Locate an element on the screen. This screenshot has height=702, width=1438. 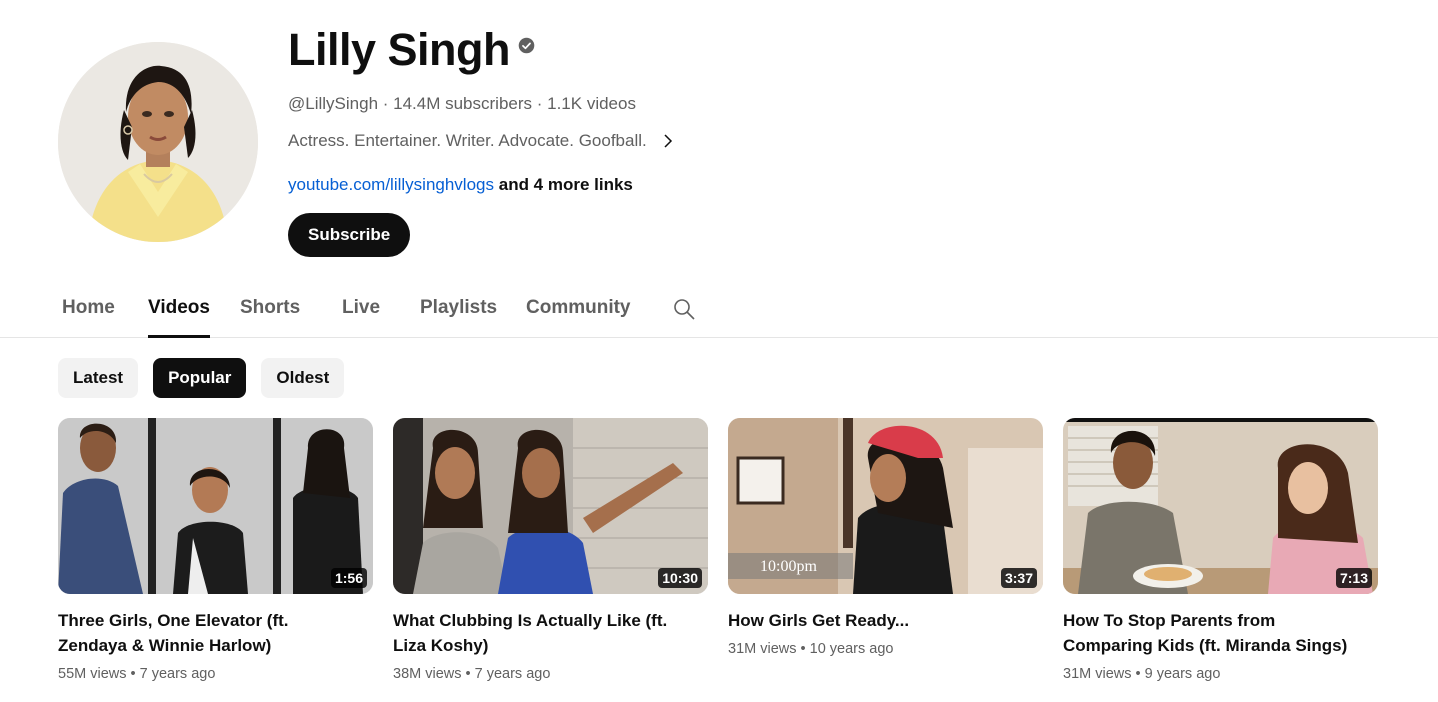
video-duration: 3:37 is located at coordinates (1018, 578).